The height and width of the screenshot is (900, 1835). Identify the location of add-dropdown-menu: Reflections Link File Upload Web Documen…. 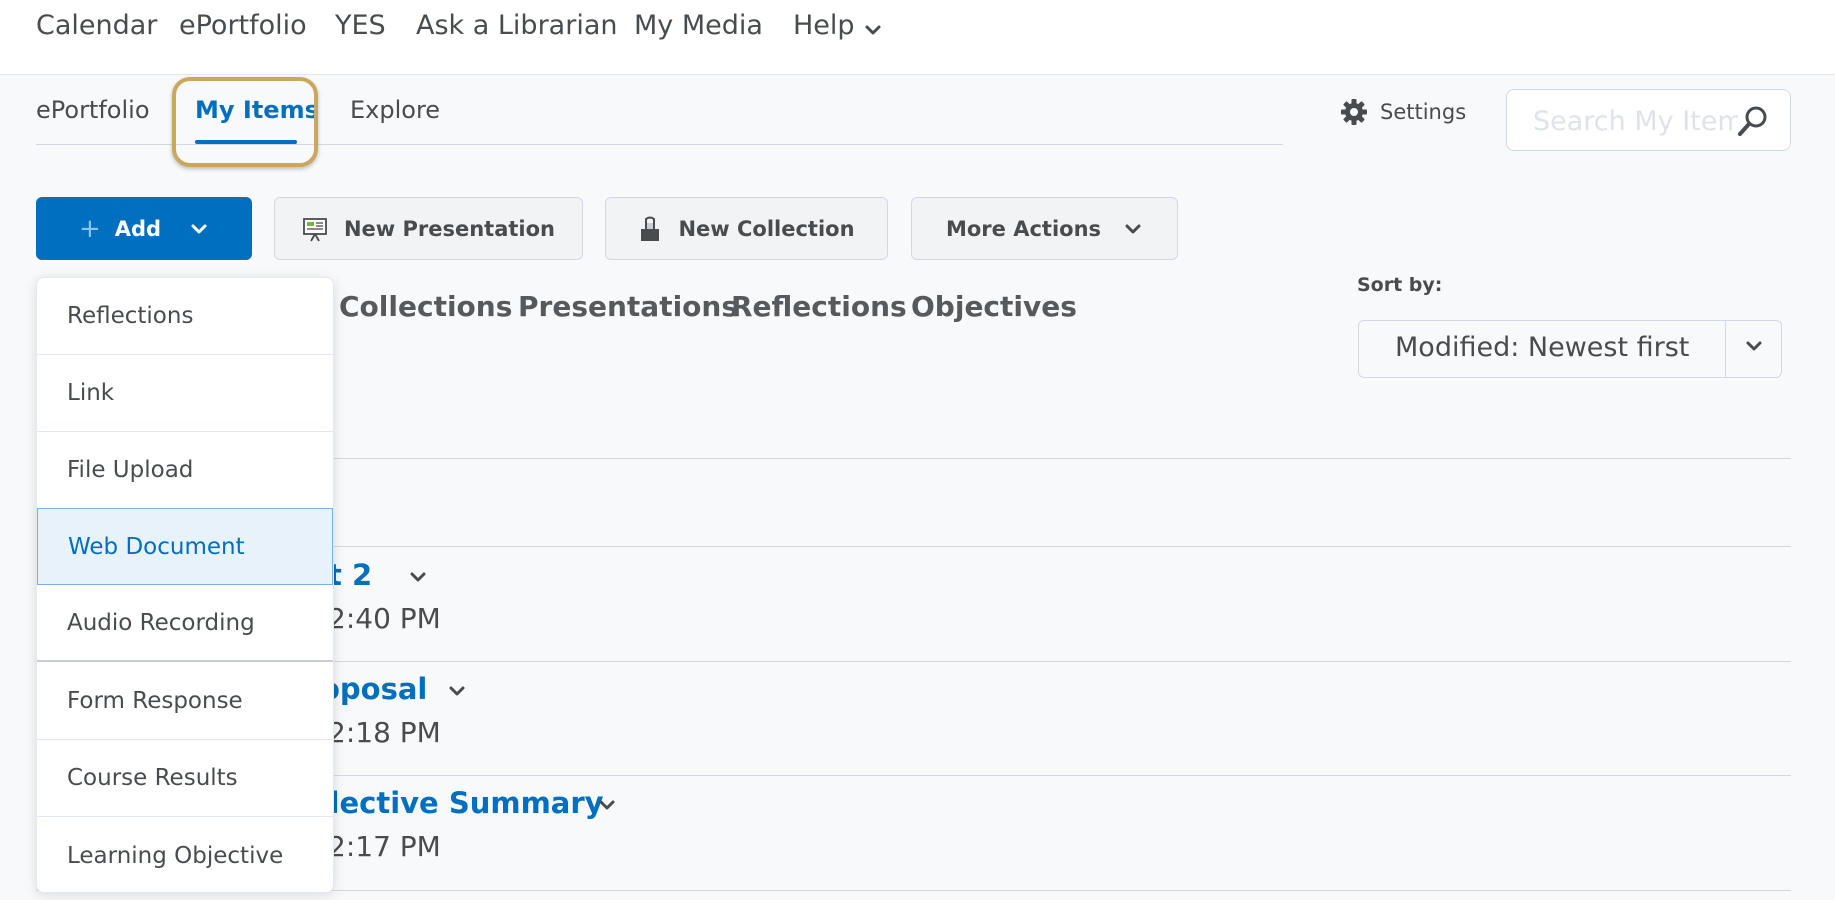
(185, 585).